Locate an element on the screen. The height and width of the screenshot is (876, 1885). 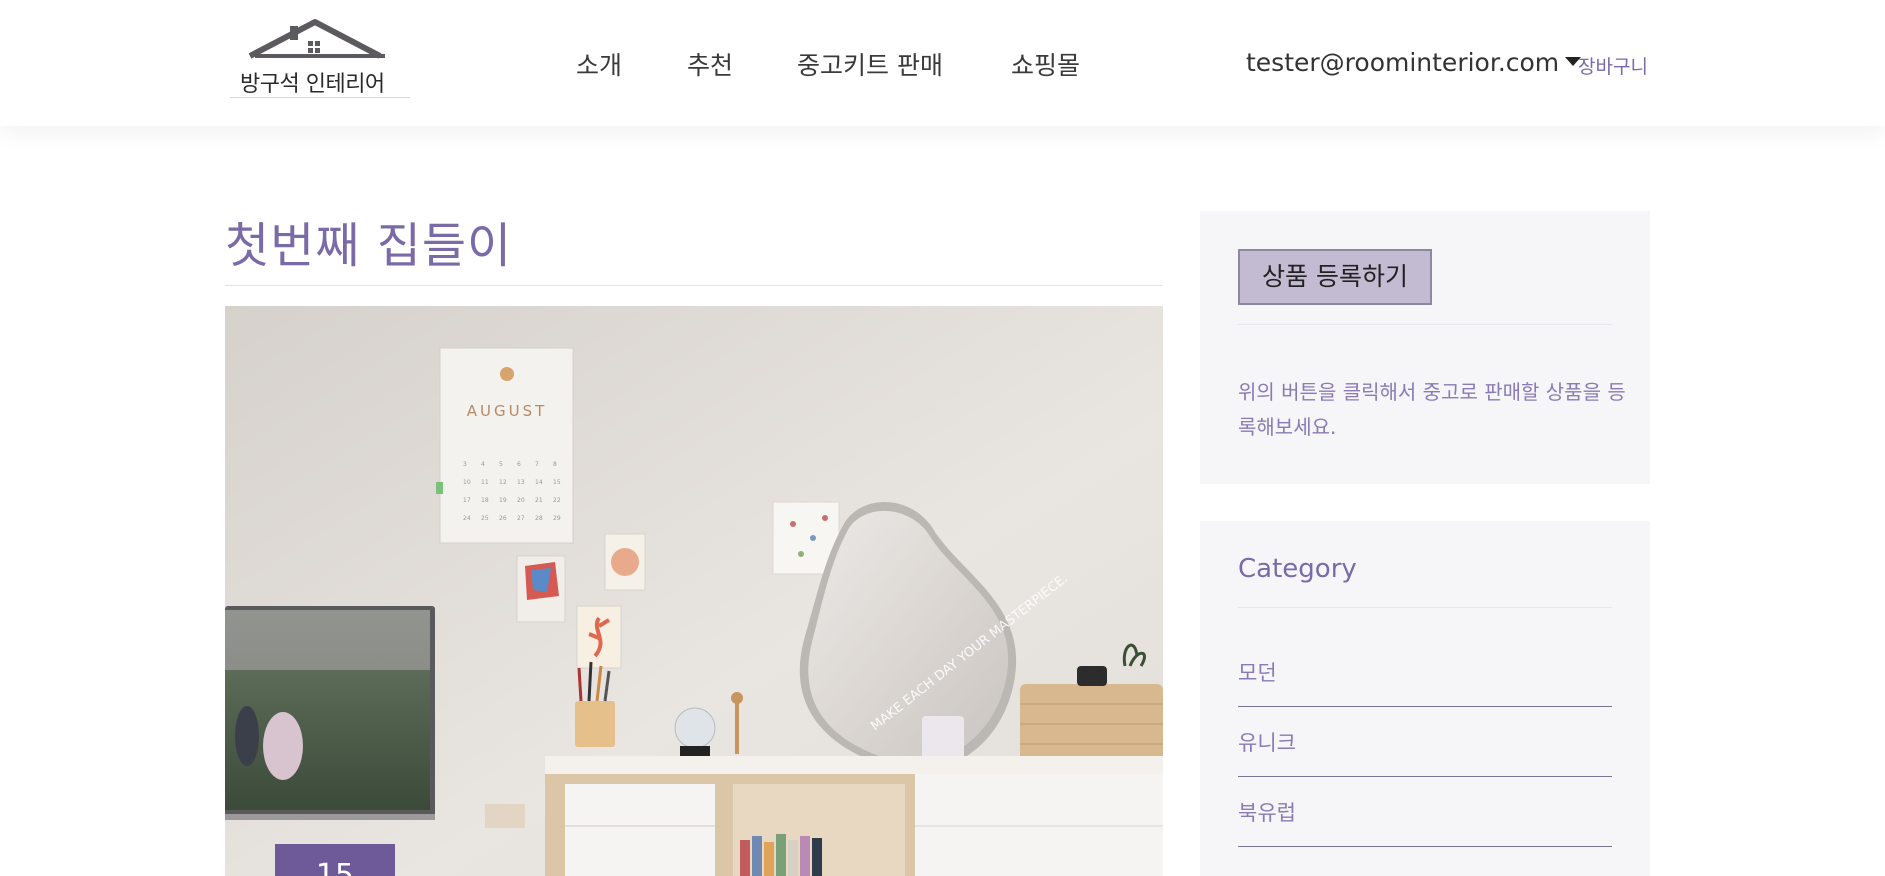
svg-text: 6 is located at coordinates (519, 464).